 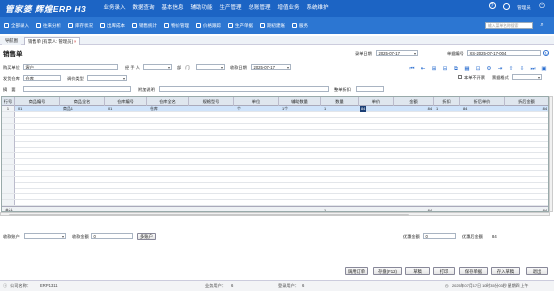 What do you see at coordinates (42, 78) in the screenshot?
I see `warehouse-field: 仓库` at bounding box center [42, 78].